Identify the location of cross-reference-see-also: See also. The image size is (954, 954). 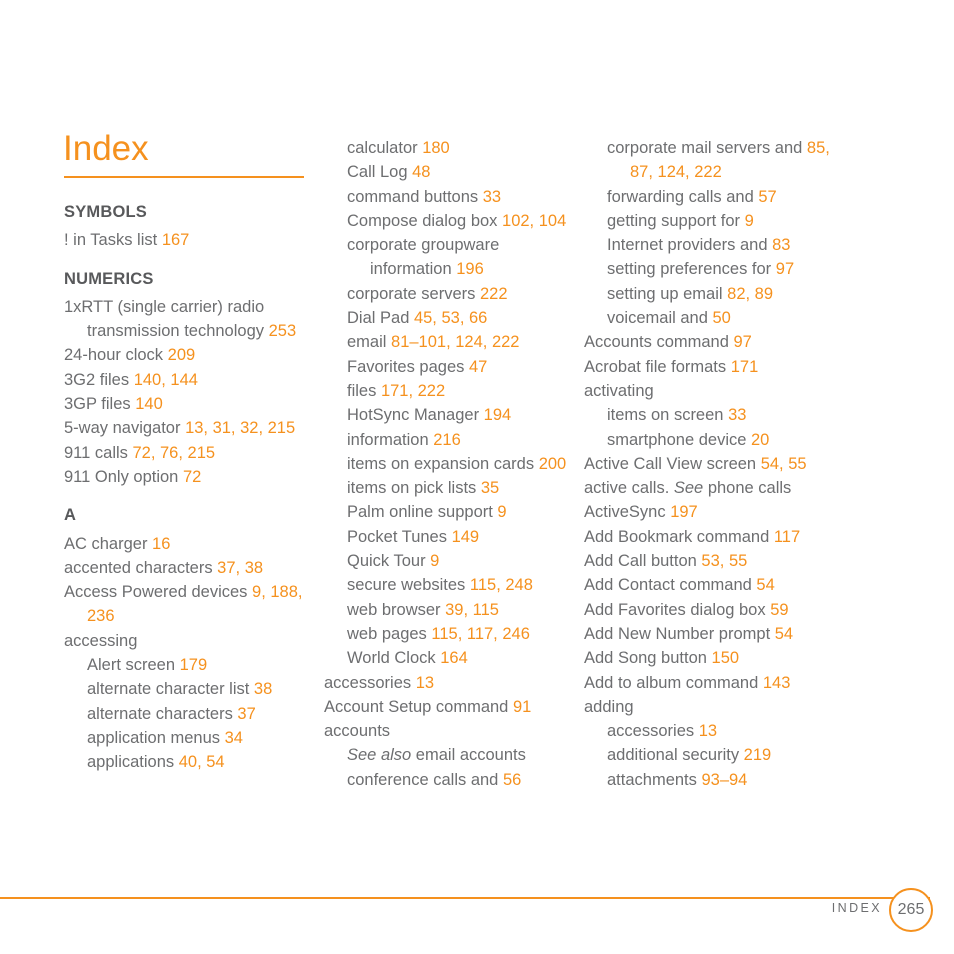
(379, 755).